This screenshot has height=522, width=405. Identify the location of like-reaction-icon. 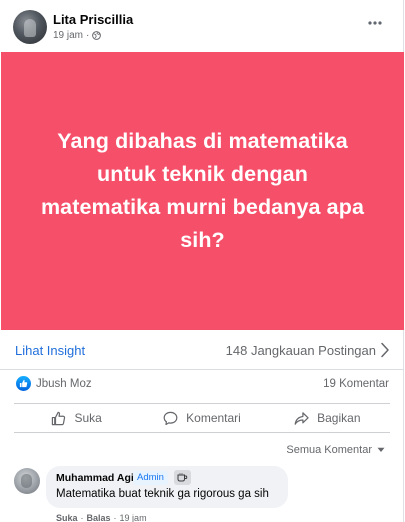
(23, 383).